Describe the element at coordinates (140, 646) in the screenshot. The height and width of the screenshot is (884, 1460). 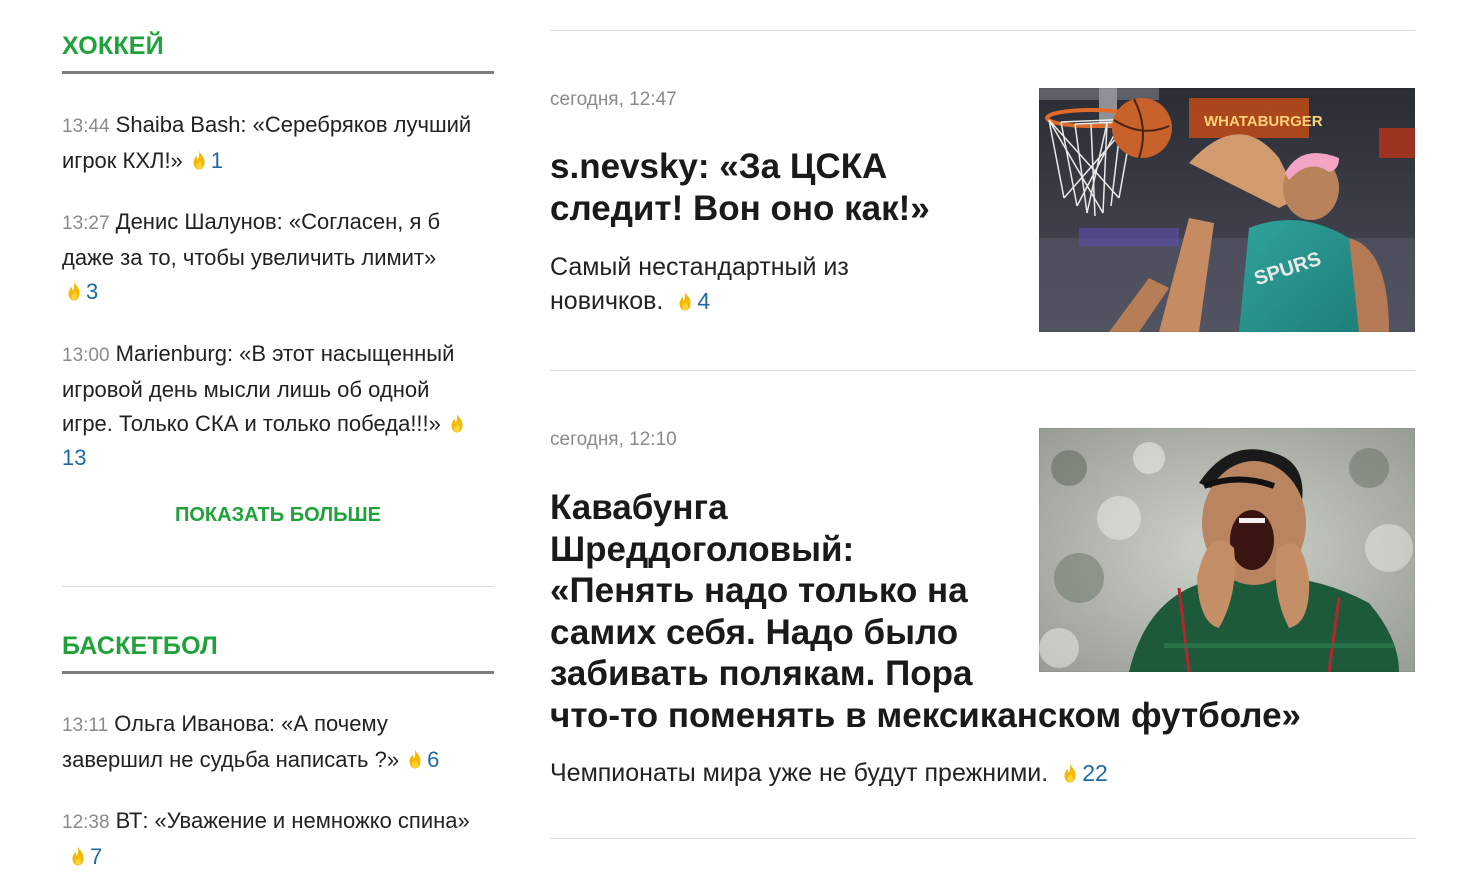
I see `section-title-basketball: БАСКЕТБОЛ` at that location.